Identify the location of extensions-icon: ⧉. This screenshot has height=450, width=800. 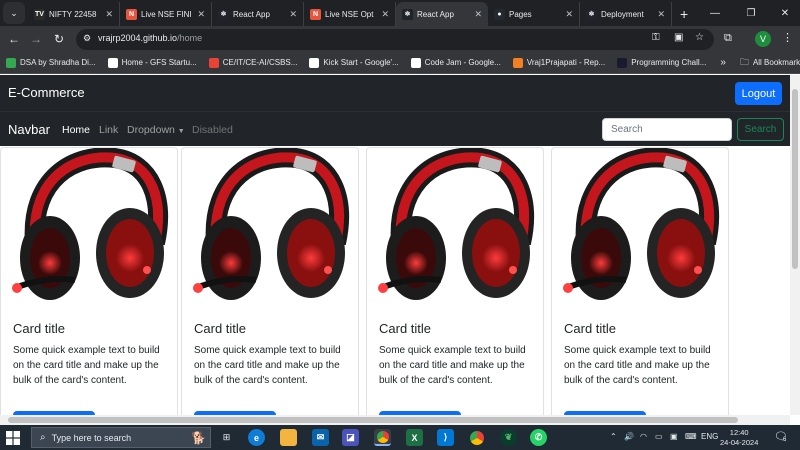
(728, 38).